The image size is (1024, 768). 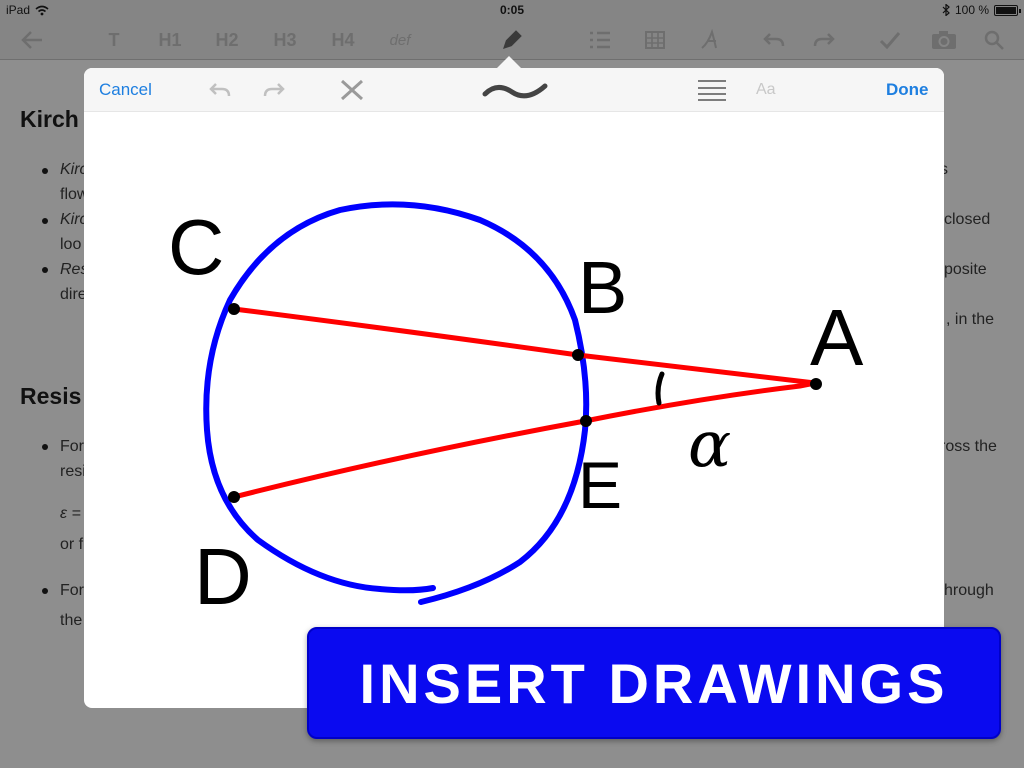 What do you see at coordinates (72, 544) in the screenshot?
I see `doc-text: or f` at bounding box center [72, 544].